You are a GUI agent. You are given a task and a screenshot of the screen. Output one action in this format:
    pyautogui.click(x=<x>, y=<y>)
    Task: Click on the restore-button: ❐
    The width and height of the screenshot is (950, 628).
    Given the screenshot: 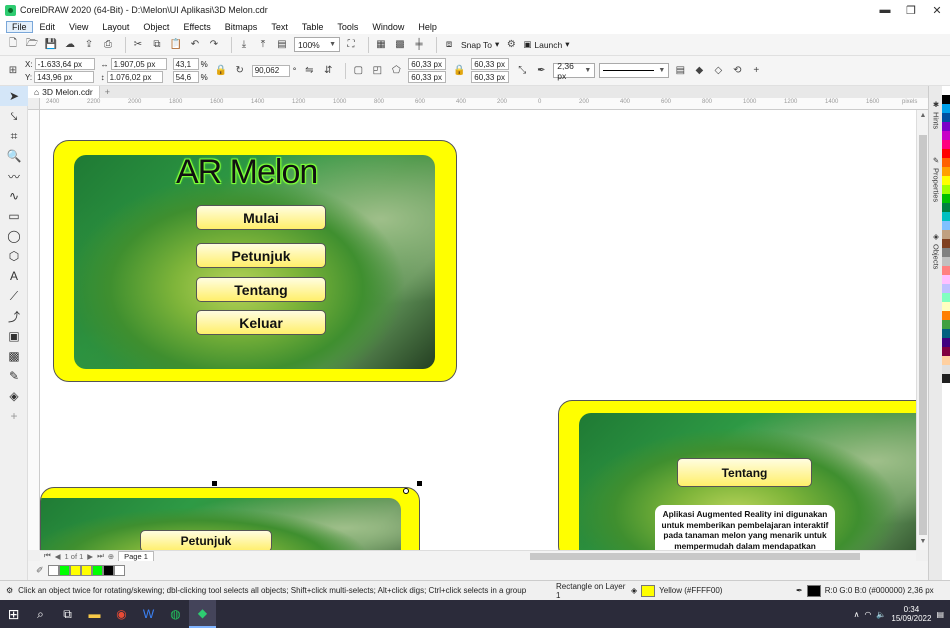 What is the action you would take?
    pyautogui.click(x=911, y=10)
    